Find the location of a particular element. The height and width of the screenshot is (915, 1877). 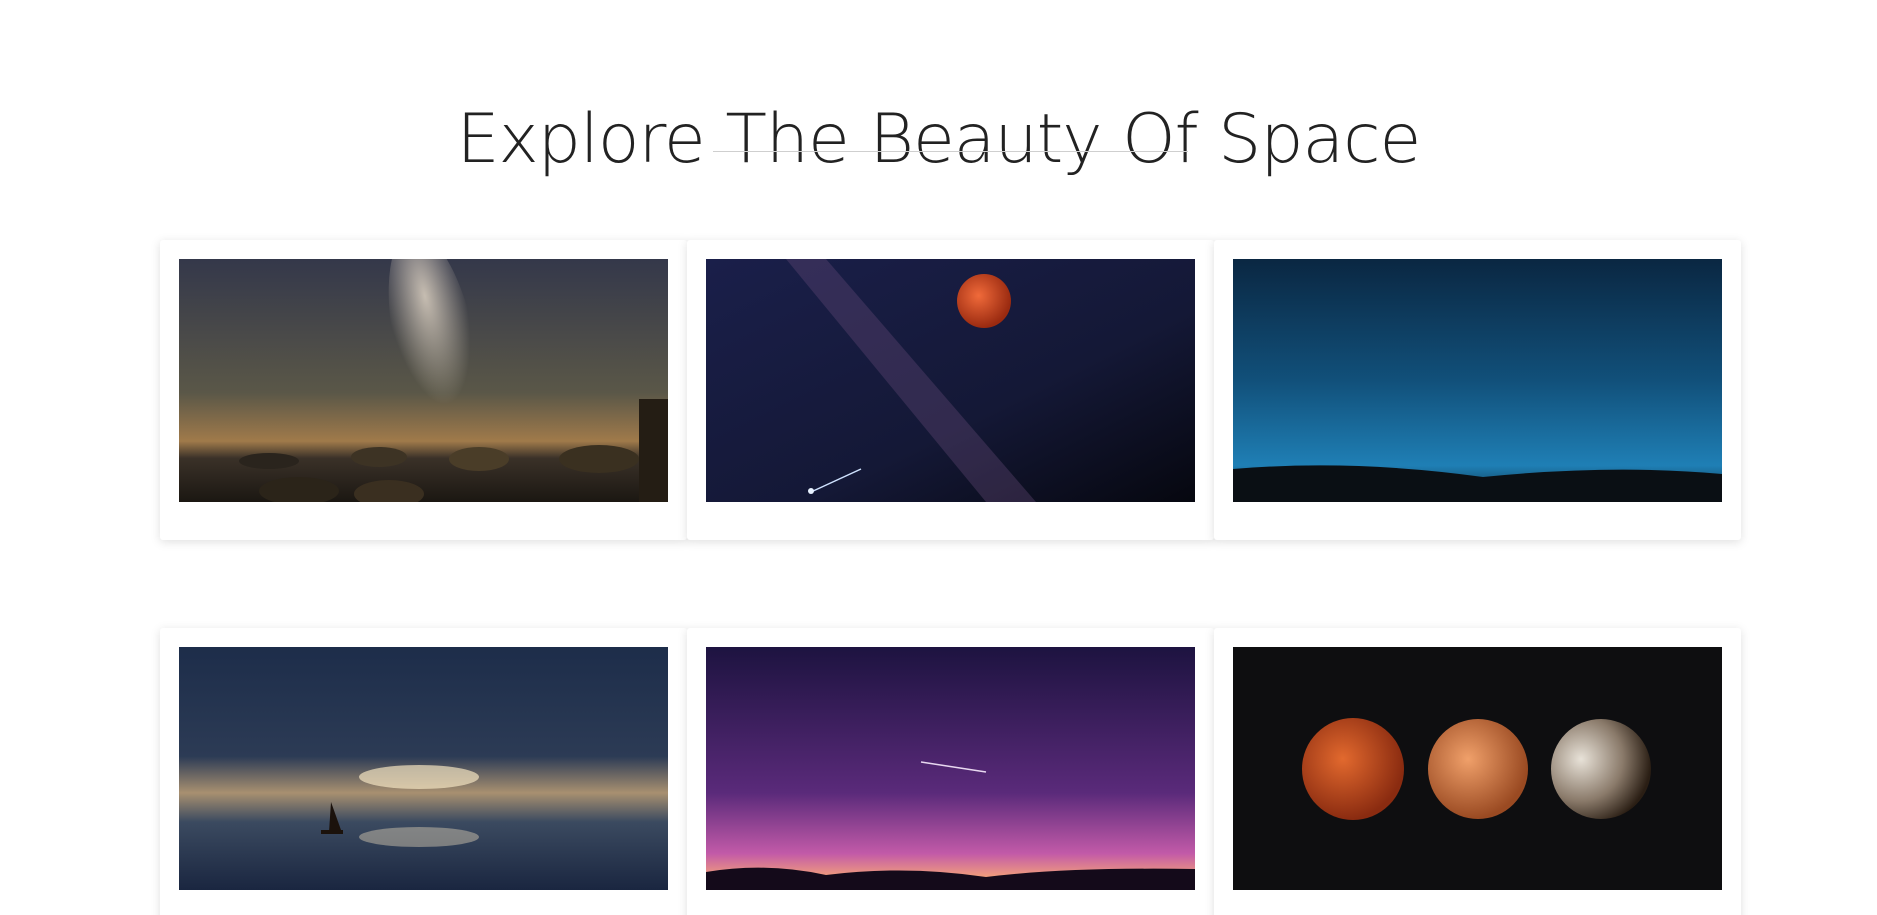

blood-moon-image is located at coordinates (950, 380).